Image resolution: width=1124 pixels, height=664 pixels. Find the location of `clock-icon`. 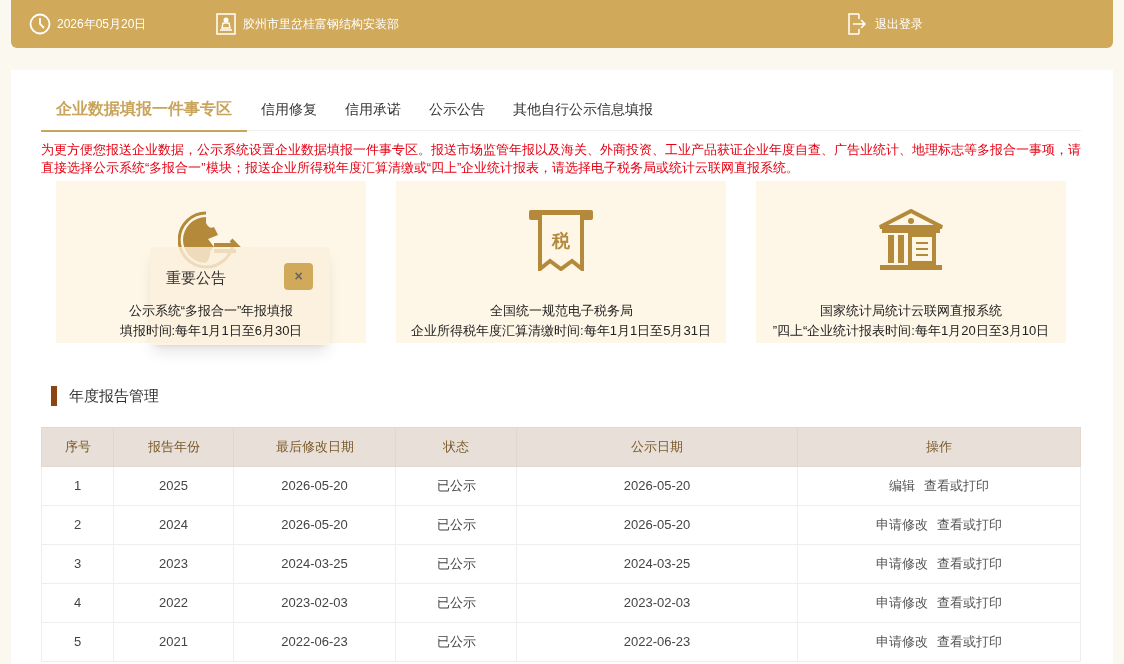

clock-icon is located at coordinates (40, 24).